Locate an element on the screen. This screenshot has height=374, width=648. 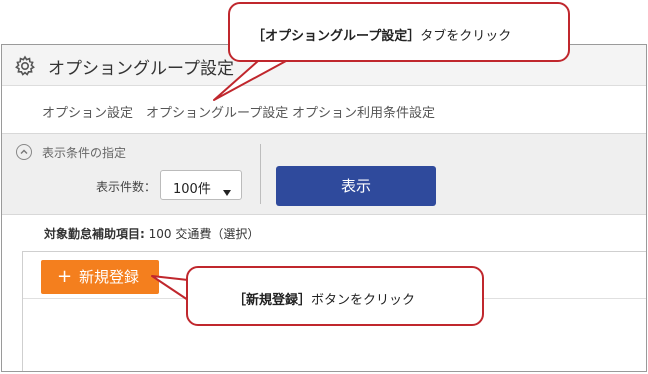
filter-title: 表示条件の指定 is located at coordinates (84, 152).